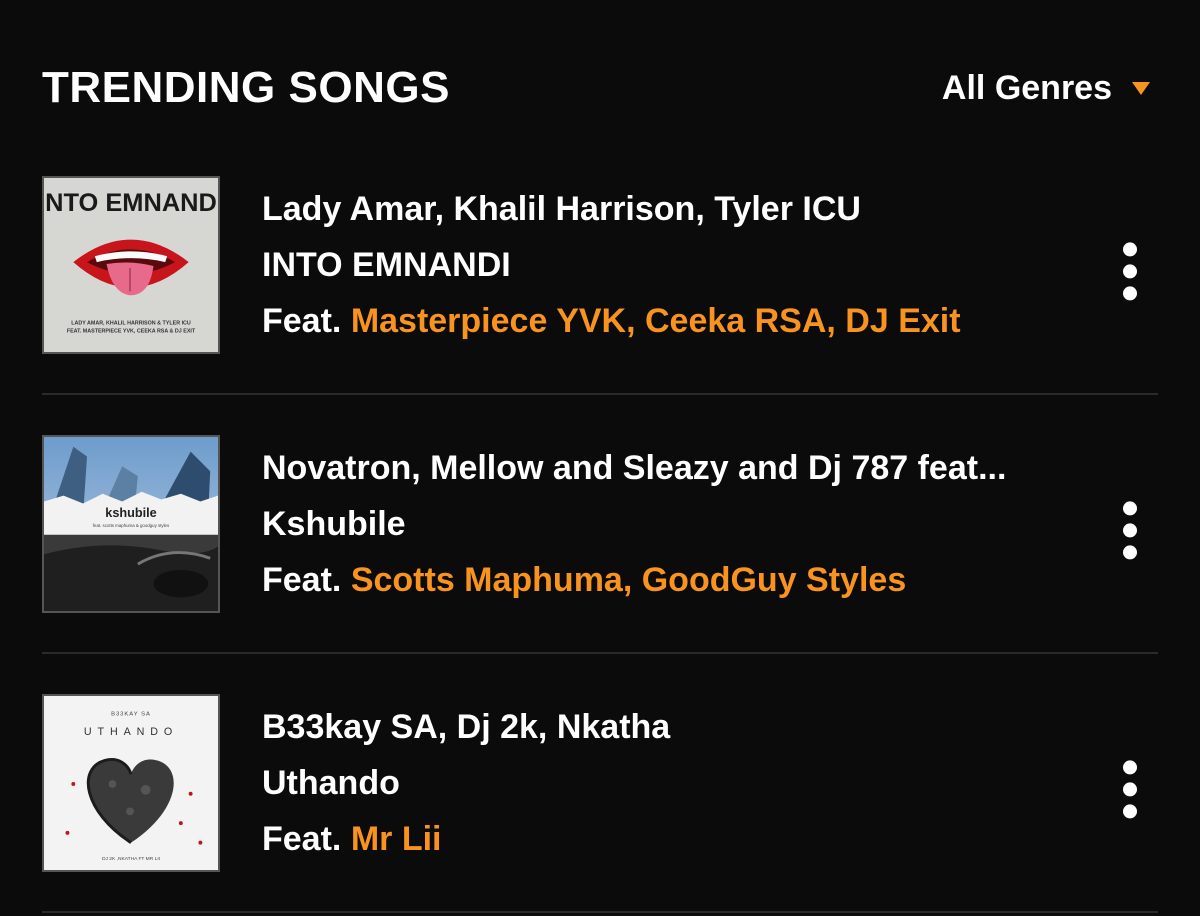 The width and height of the screenshot is (1200, 916). What do you see at coordinates (131, 714) in the screenshot?
I see `cover-artist-text: B33KAY SA` at bounding box center [131, 714].